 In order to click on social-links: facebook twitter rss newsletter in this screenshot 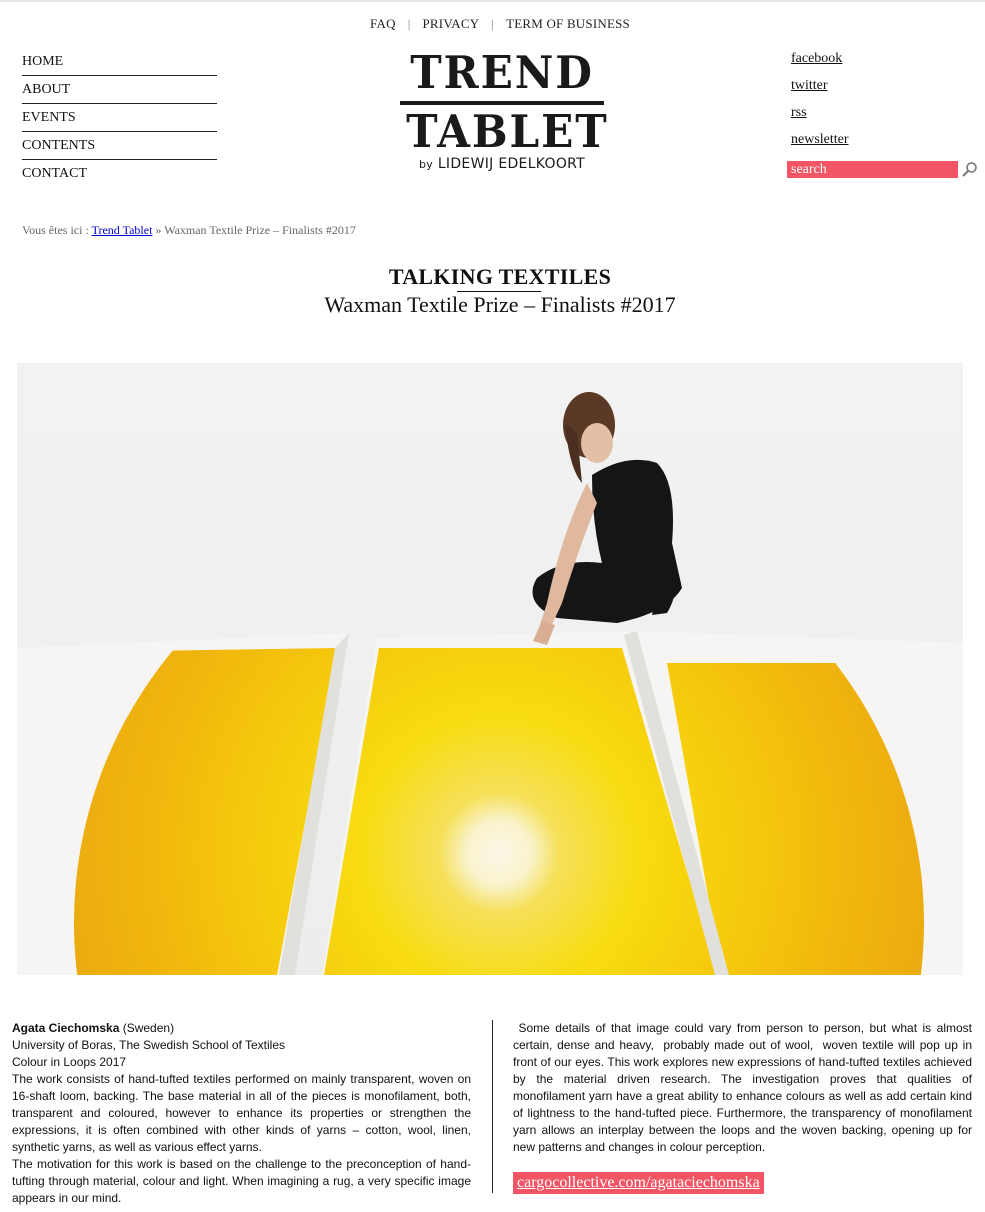, I will do `click(820, 105)`.